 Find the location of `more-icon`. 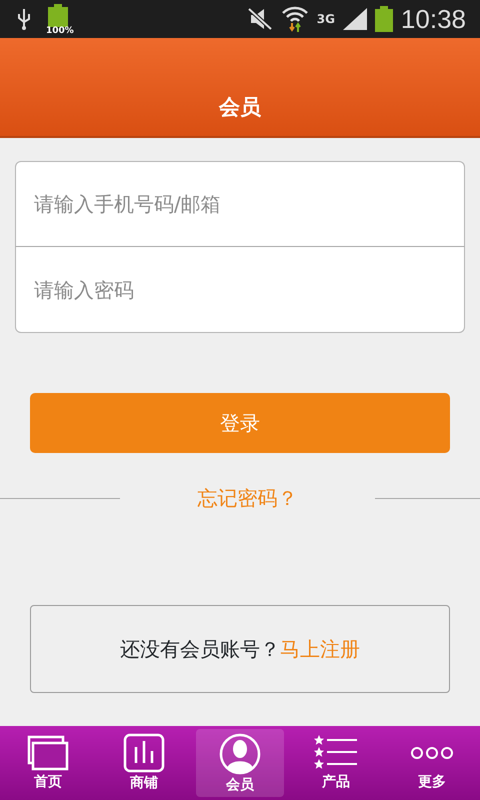

more-icon is located at coordinates (432, 753).